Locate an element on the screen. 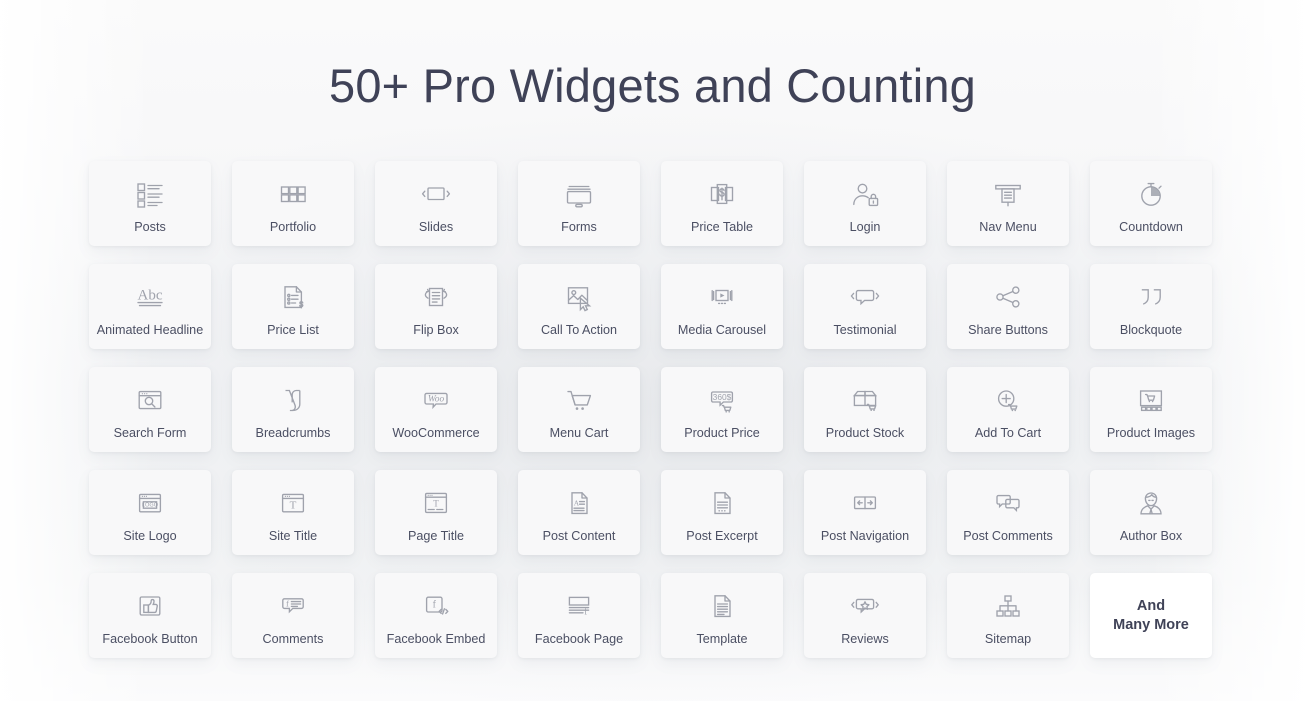 This screenshot has height=701, width=1305. widget-card-post-excerpt: Post Excerpt is located at coordinates (722, 512).